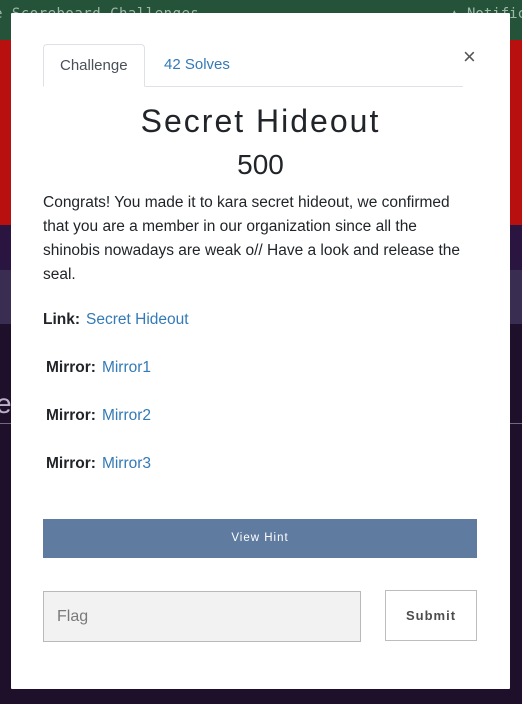 This screenshot has height=704, width=522. What do you see at coordinates (94, 65) in the screenshot?
I see `tab-challenge: Challenge` at bounding box center [94, 65].